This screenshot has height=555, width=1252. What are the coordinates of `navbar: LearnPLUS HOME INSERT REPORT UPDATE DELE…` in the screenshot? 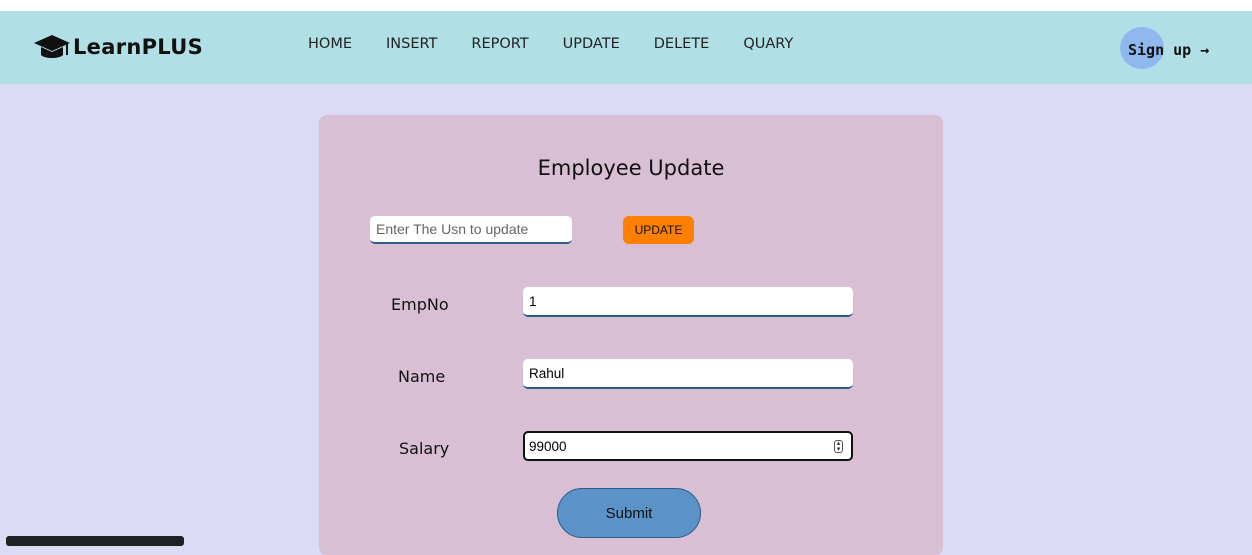 It's located at (626, 47).